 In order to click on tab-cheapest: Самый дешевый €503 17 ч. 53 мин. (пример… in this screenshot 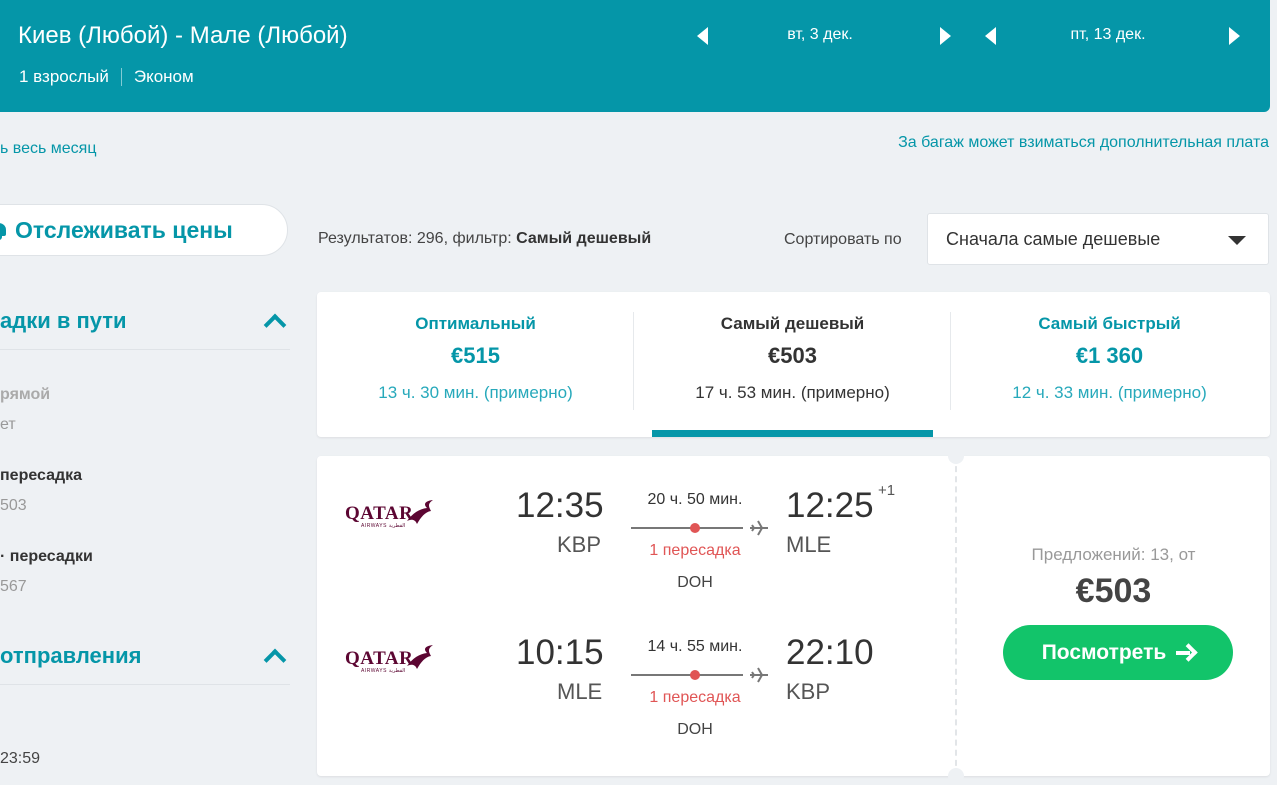, I will do `click(792, 364)`.